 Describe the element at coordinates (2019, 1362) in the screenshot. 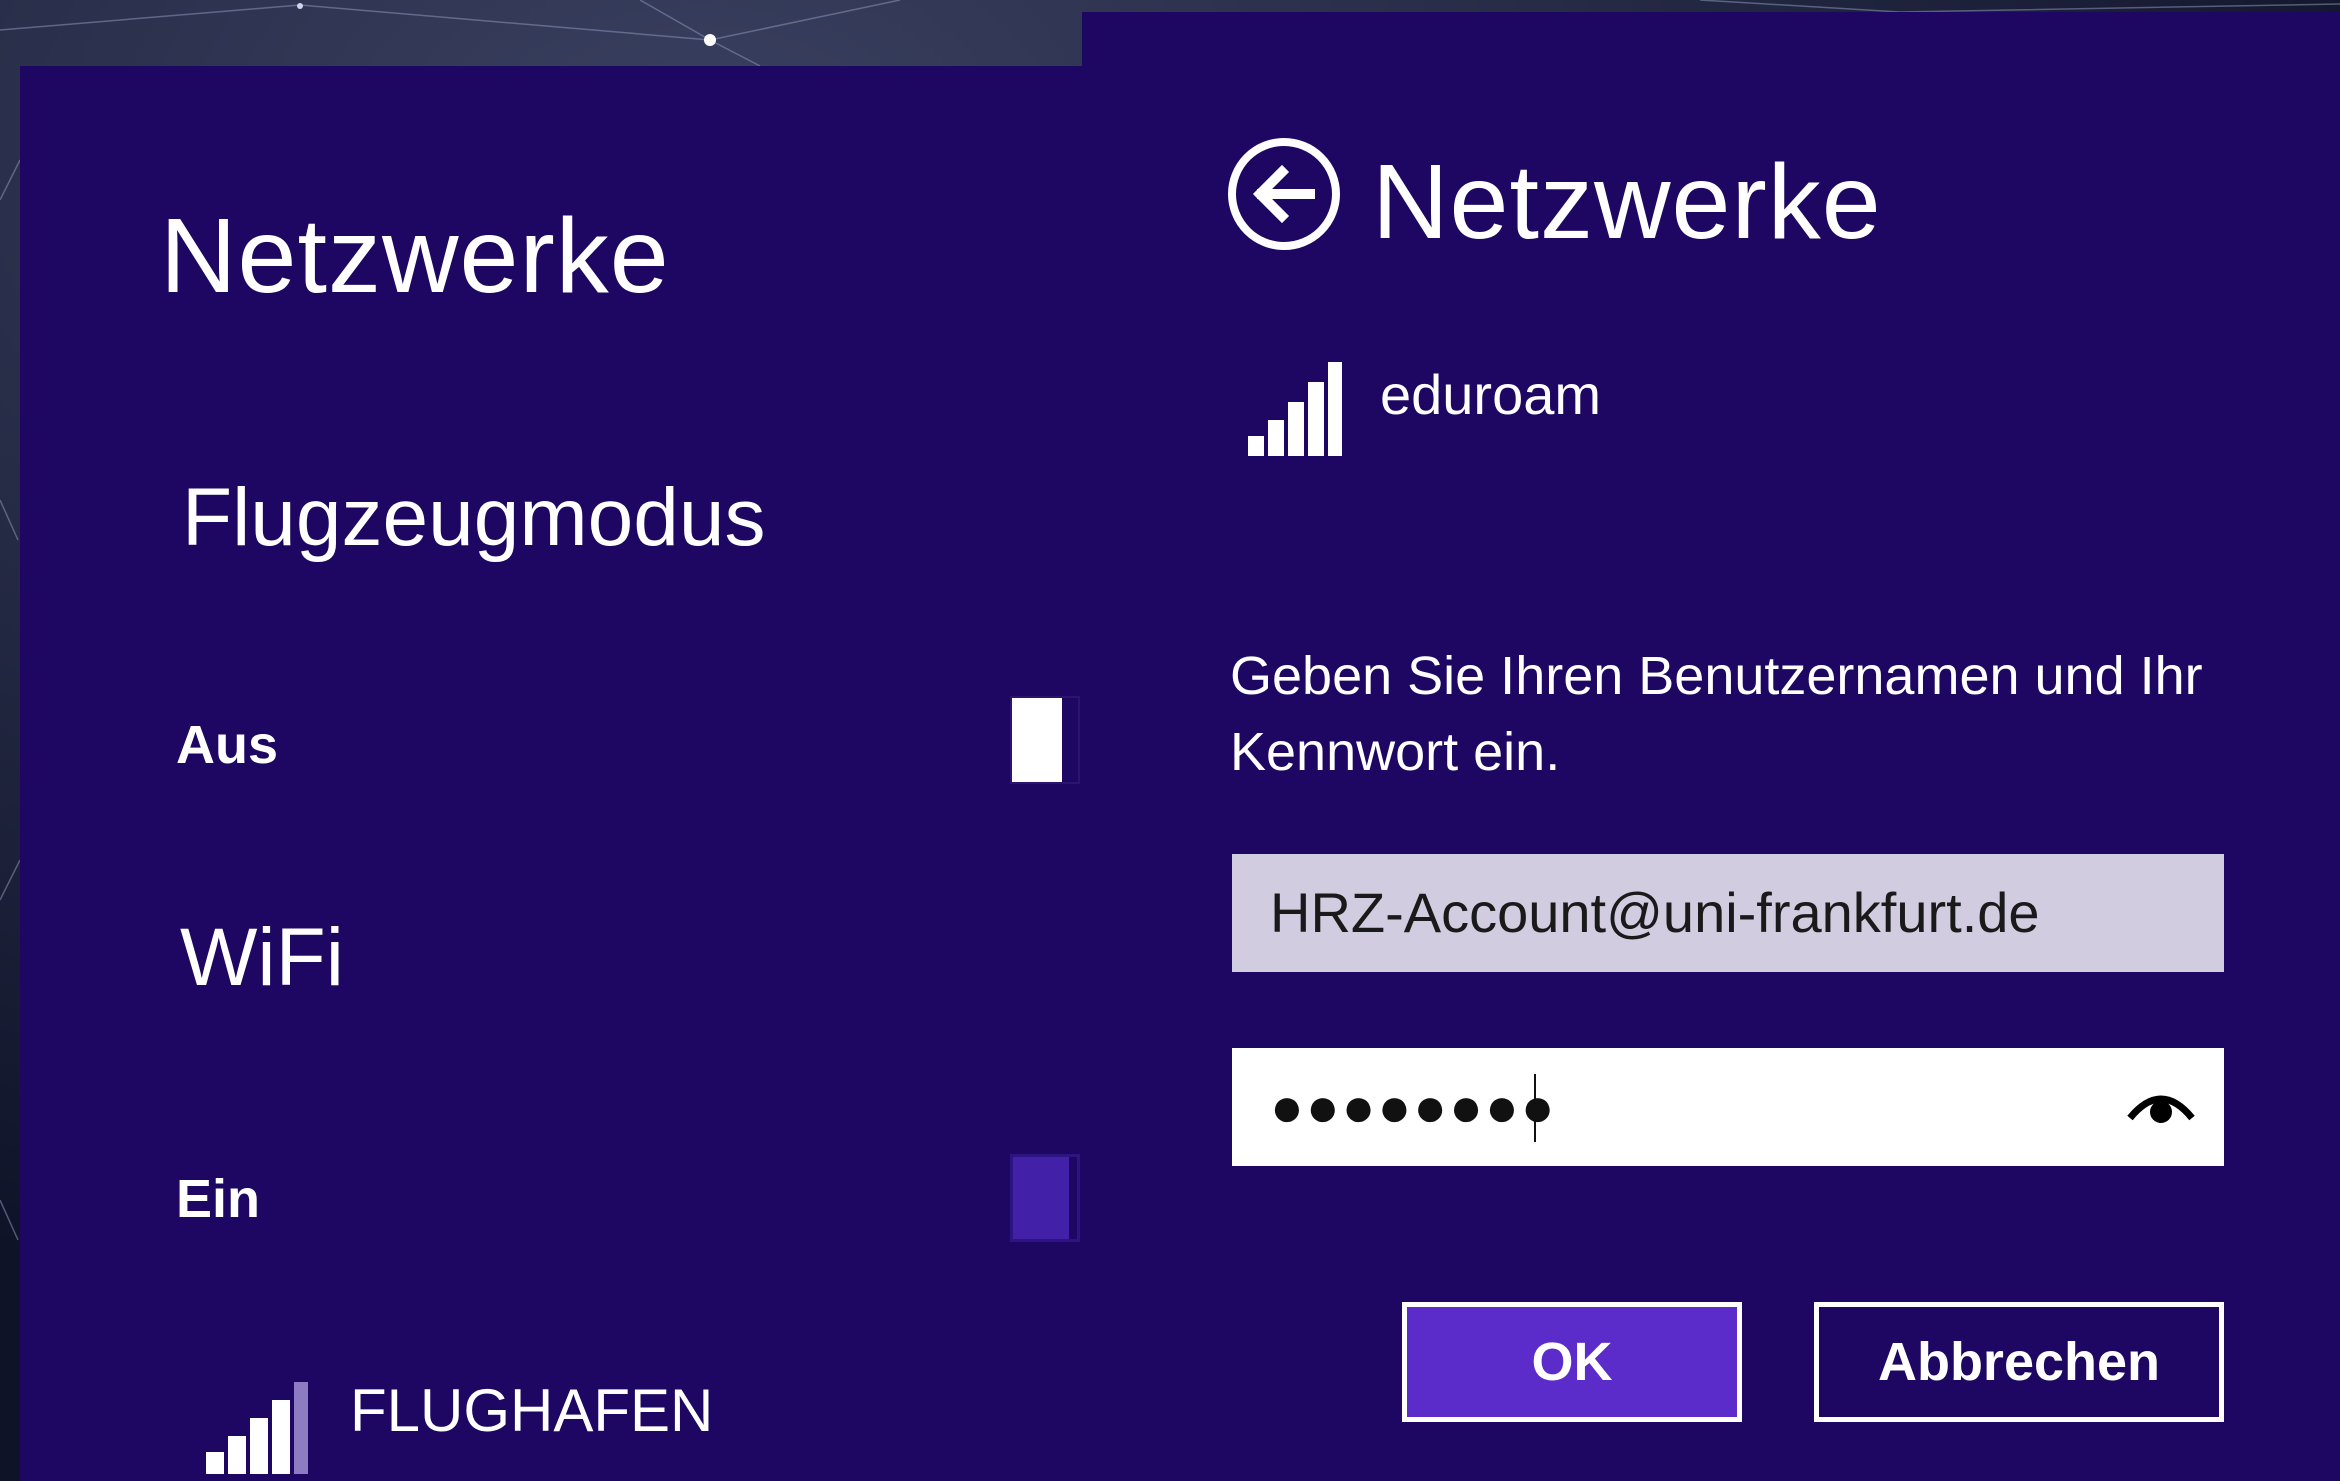

I see `cancel-button: Abbrechen` at that location.